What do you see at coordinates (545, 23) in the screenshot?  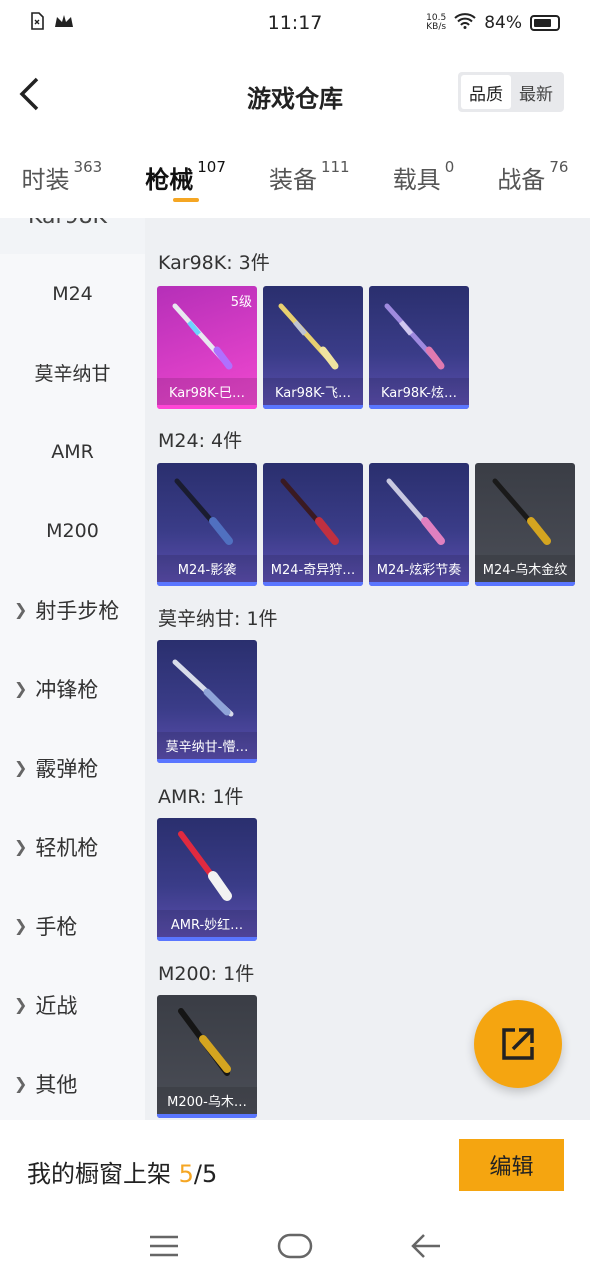 I see `battery-icon` at bounding box center [545, 23].